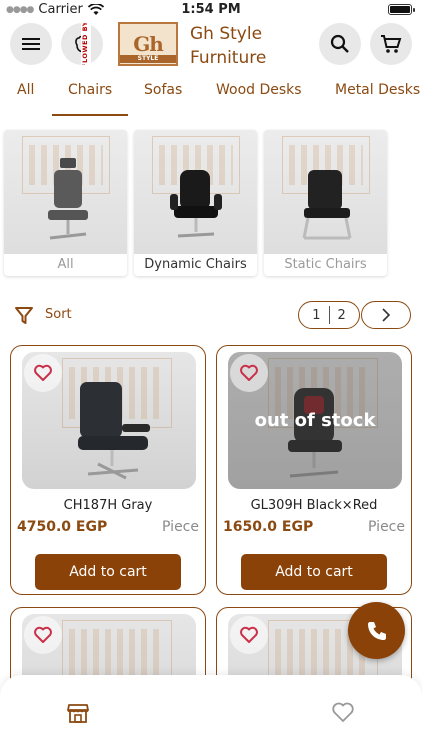 Image resolution: width=422 pixels, height=750 pixels. Describe the element at coordinates (109, 420) in the screenshot. I see `product-image` at that location.